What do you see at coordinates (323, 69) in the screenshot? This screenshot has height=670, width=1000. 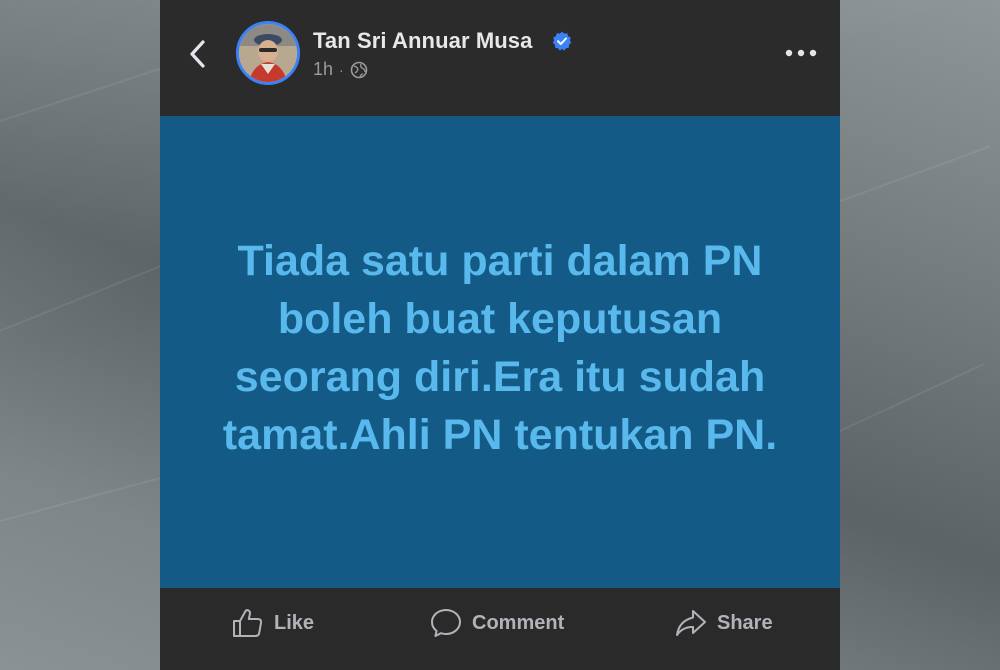 I see `post-time: 1h` at bounding box center [323, 69].